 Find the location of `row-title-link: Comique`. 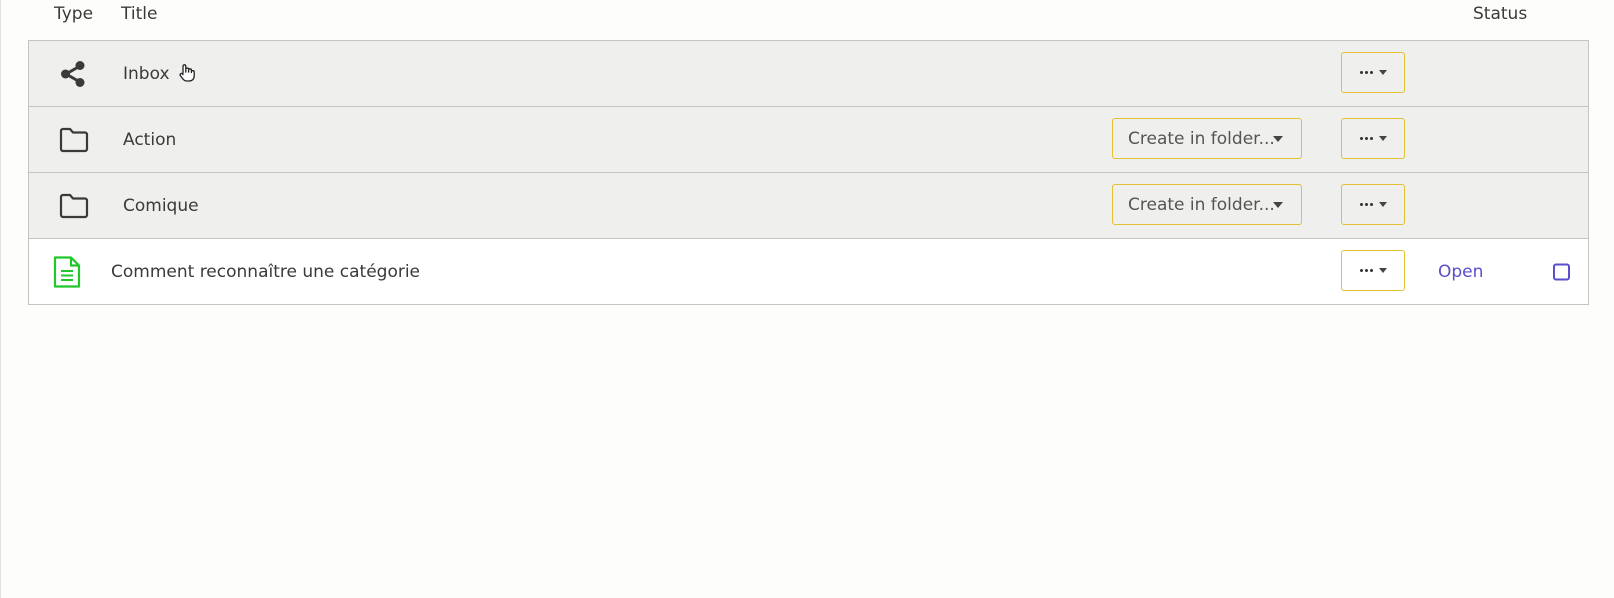

row-title-link: Comique is located at coordinates (161, 206).